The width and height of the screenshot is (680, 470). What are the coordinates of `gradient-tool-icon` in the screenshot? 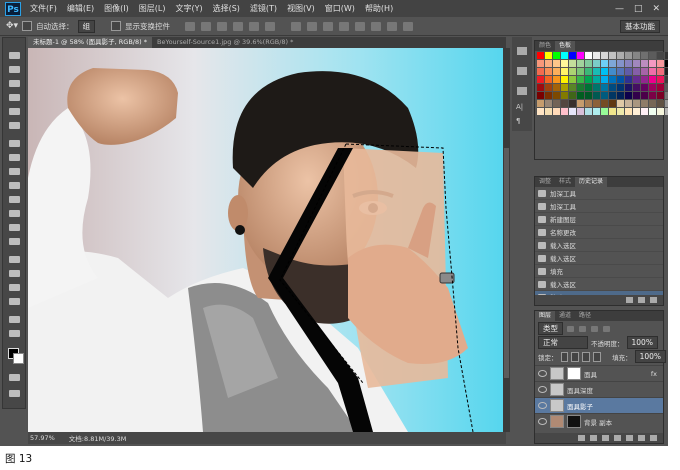 It's located at (14, 213).